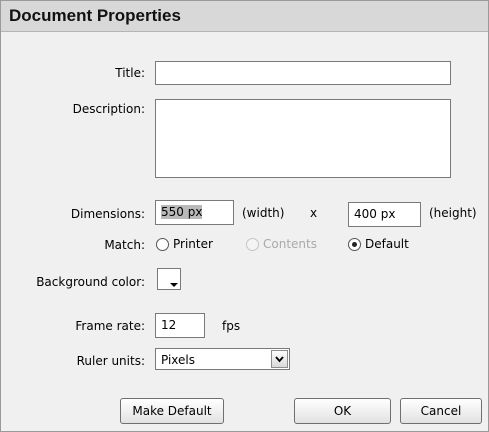  What do you see at coordinates (222, 359) in the screenshot?
I see `ruler-units-select: Pixels` at bounding box center [222, 359].